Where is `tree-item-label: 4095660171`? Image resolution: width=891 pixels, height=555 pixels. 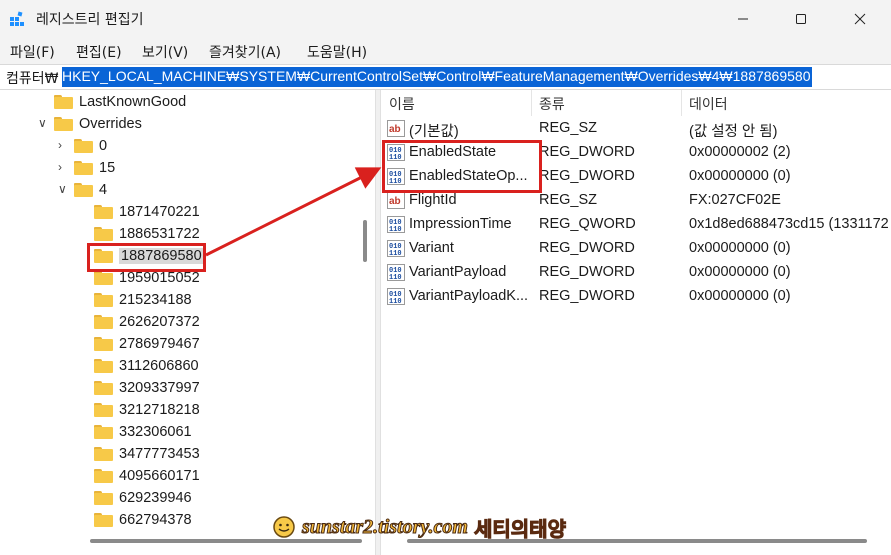
tree-item-label: 4095660171 is located at coordinates (159, 476).